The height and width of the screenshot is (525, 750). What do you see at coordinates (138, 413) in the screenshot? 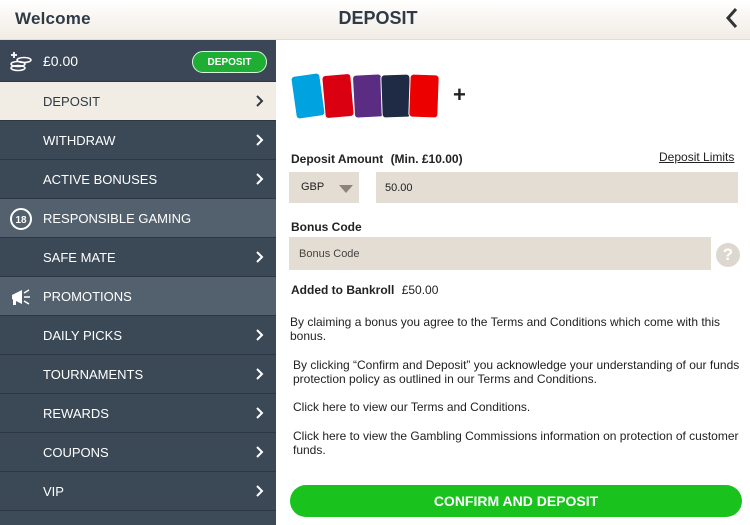
I see `sidebar-item-rewards: REWARDS` at bounding box center [138, 413].